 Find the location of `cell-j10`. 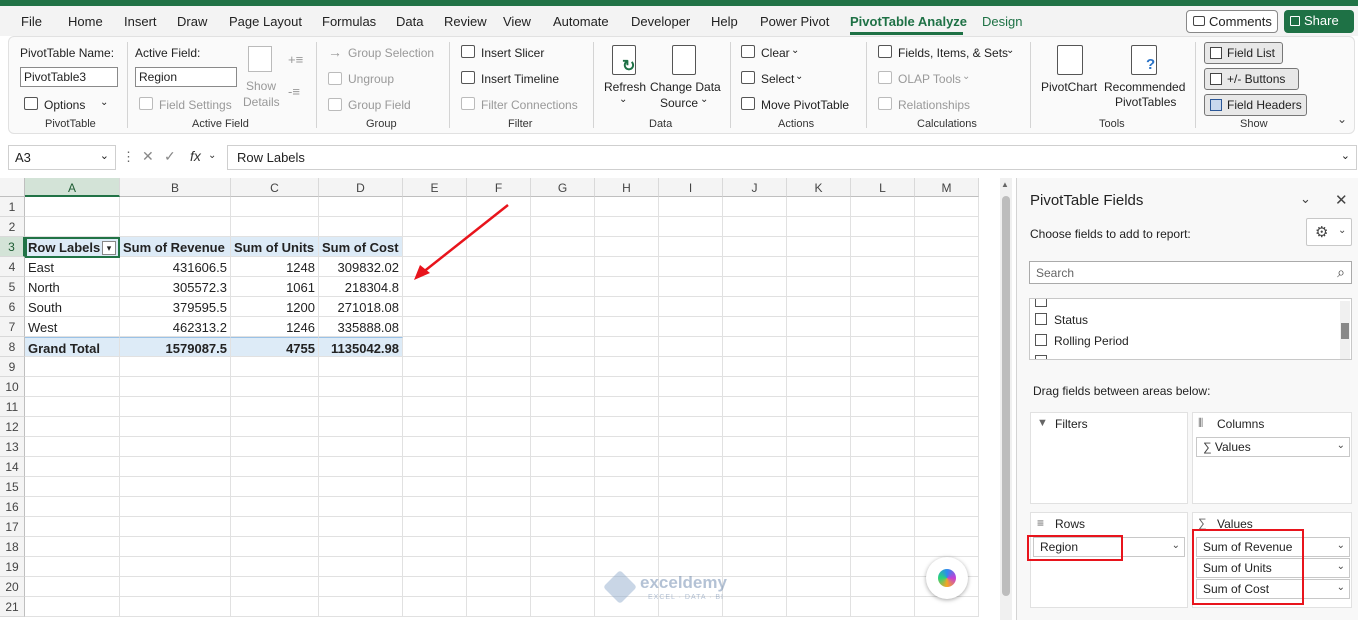

cell-j10 is located at coordinates (755, 387).